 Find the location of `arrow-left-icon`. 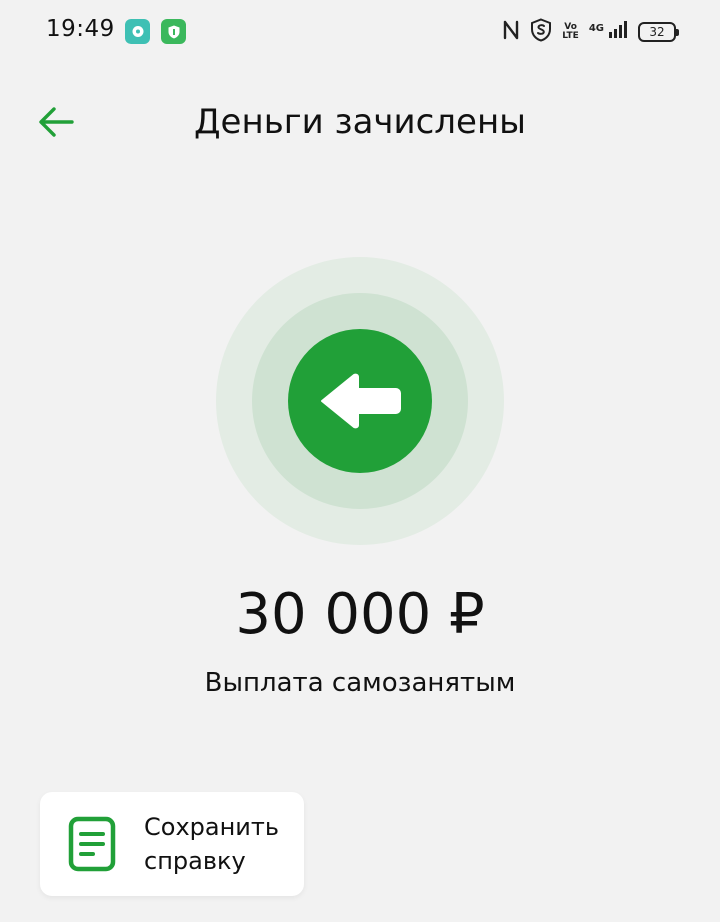

arrow-left-icon is located at coordinates (56, 122).